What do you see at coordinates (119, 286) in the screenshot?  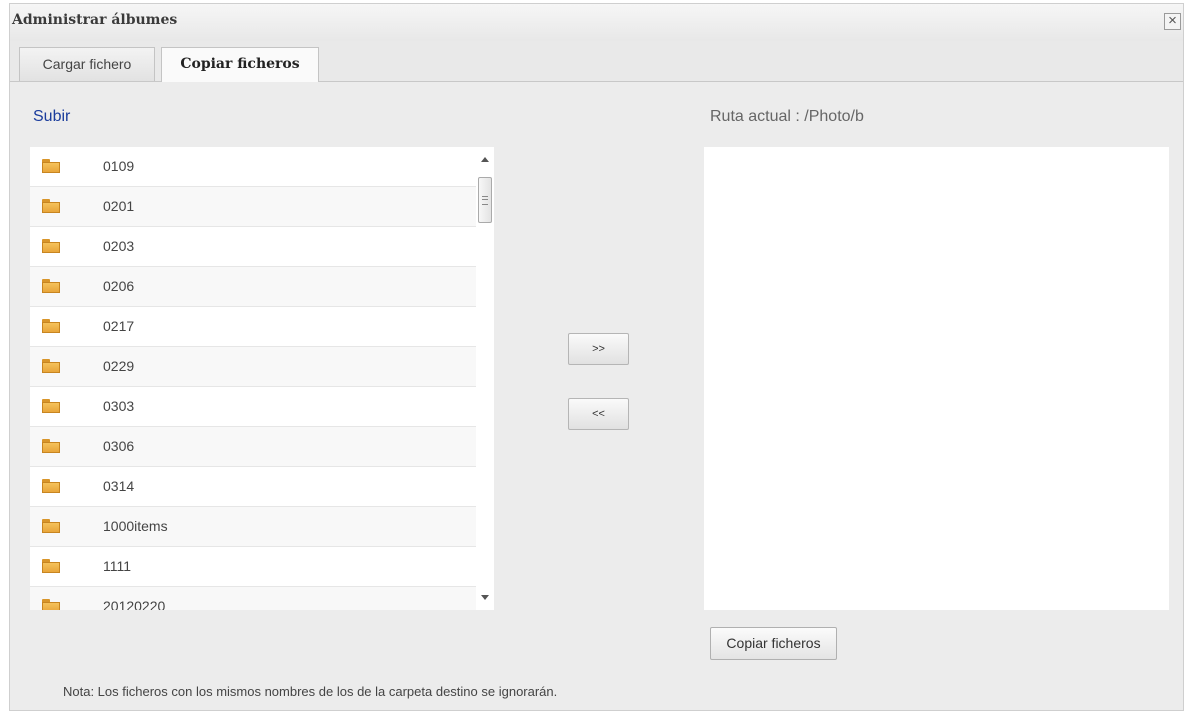 I see `folder-name: 0206` at bounding box center [119, 286].